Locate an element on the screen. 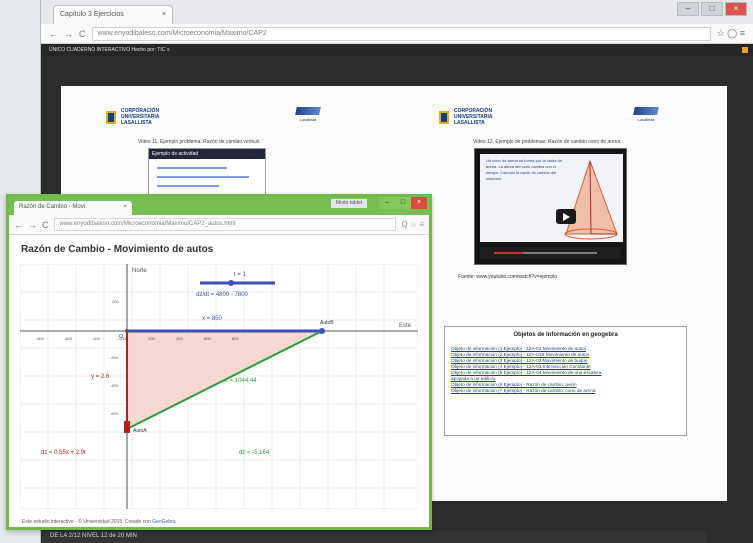 Image resolution: width=753 pixels, height=543 pixels. left-secondary-logo-text: Lasallista is located at coordinates (308, 119).